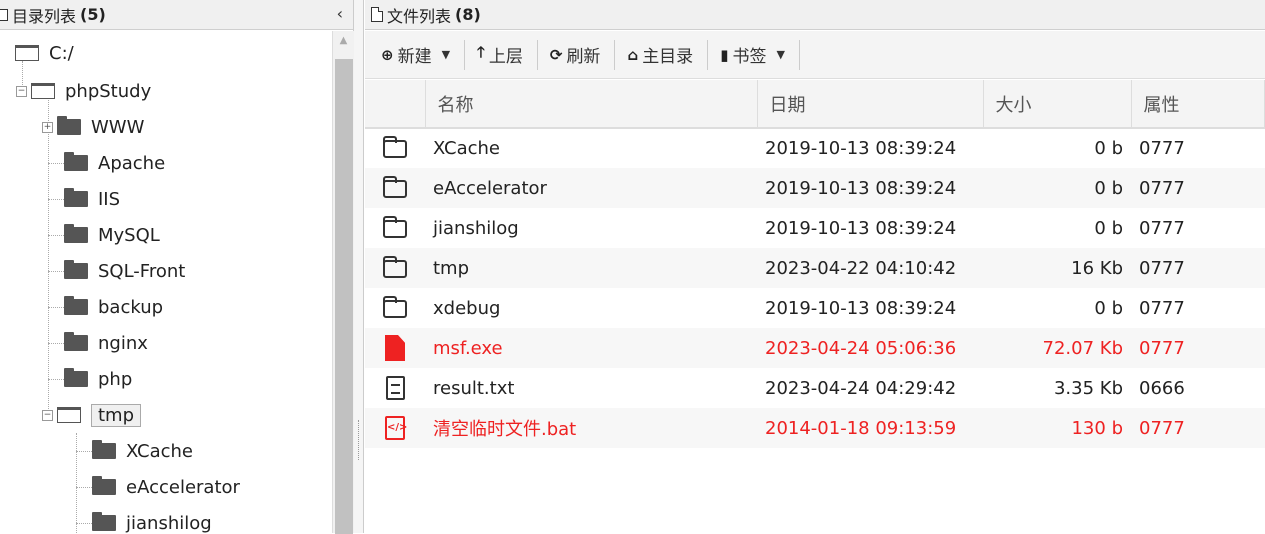 Image resolution: width=1265 pixels, height=534 pixels. Describe the element at coordinates (123, 343) in the screenshot. I see `tree-node-label: nginx` at that location.